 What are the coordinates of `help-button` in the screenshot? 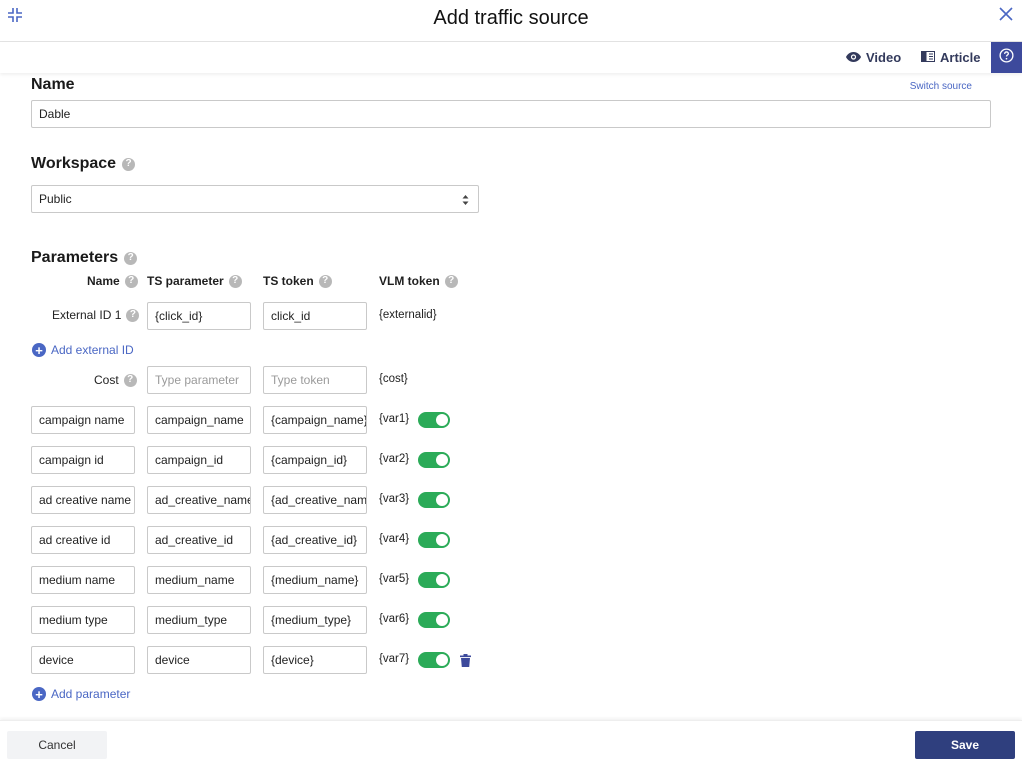 It's located at (1006, 57).